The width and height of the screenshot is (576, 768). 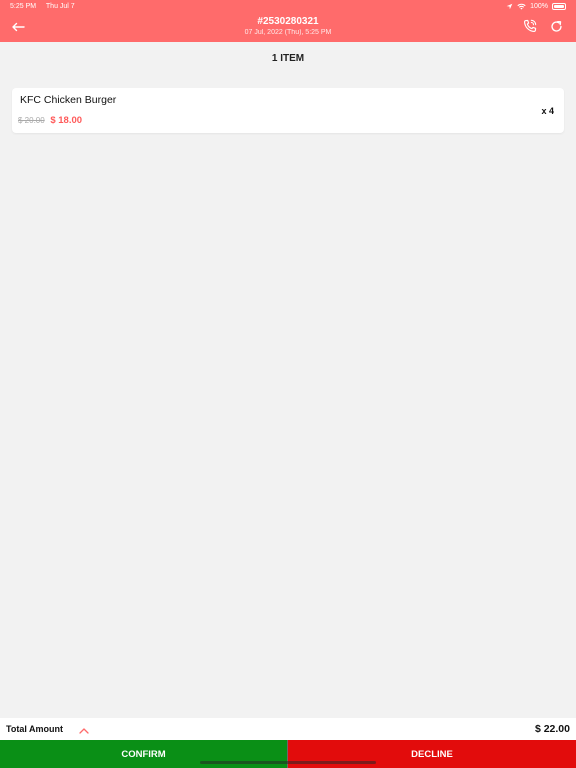 What do you see at coordinates (34, 729) in the screenshot?
I see `total-label: Total Amount` at bounding box center [34, 729].